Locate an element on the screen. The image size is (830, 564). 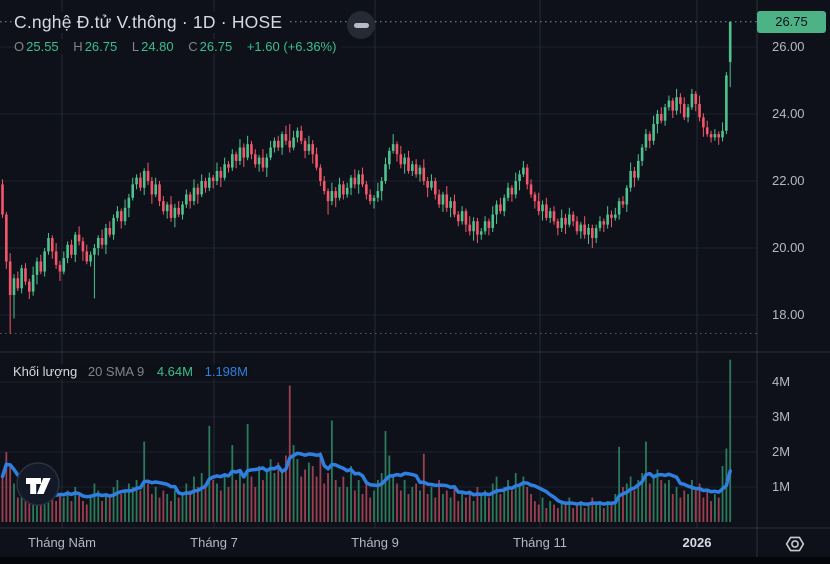
price-tick-label: 18.00 is located at coordinates (788, 315).